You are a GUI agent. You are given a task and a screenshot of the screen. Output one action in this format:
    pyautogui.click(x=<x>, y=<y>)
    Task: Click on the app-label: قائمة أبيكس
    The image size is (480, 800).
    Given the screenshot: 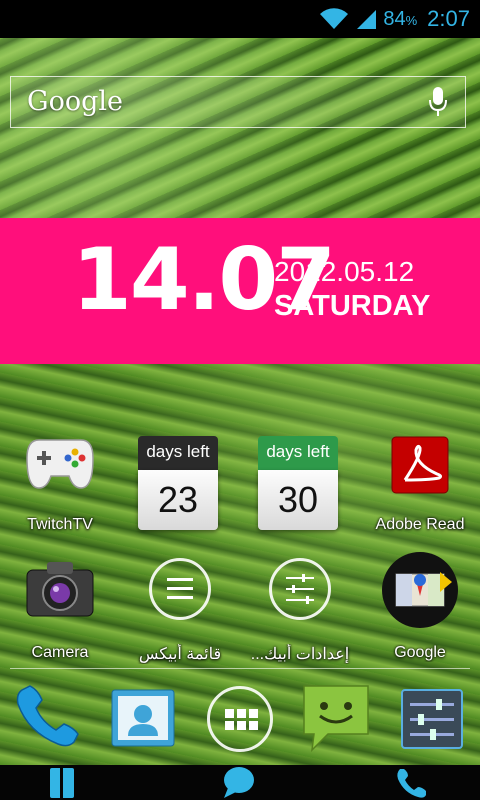 What is the action you would take?
    pyautogui.click(x=180, y=654)
    